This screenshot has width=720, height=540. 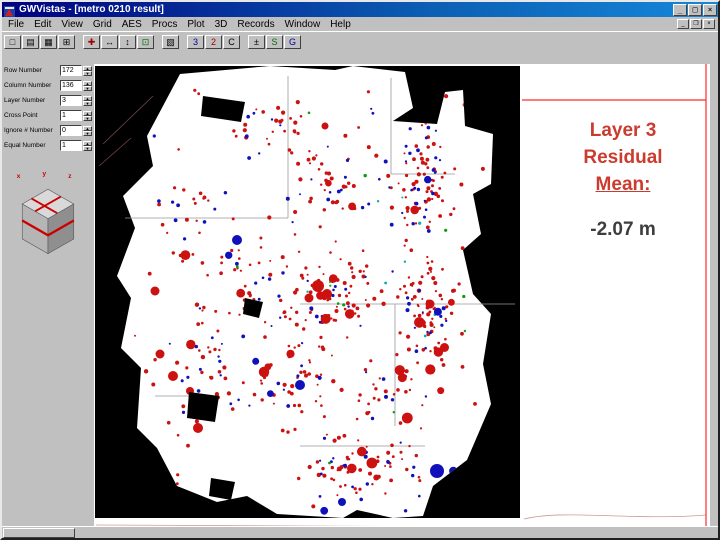 What do you see at coordinates (170, 42) in the screenshot?
I see `toolbar-button: ▧` at bounding box center [170, 42].